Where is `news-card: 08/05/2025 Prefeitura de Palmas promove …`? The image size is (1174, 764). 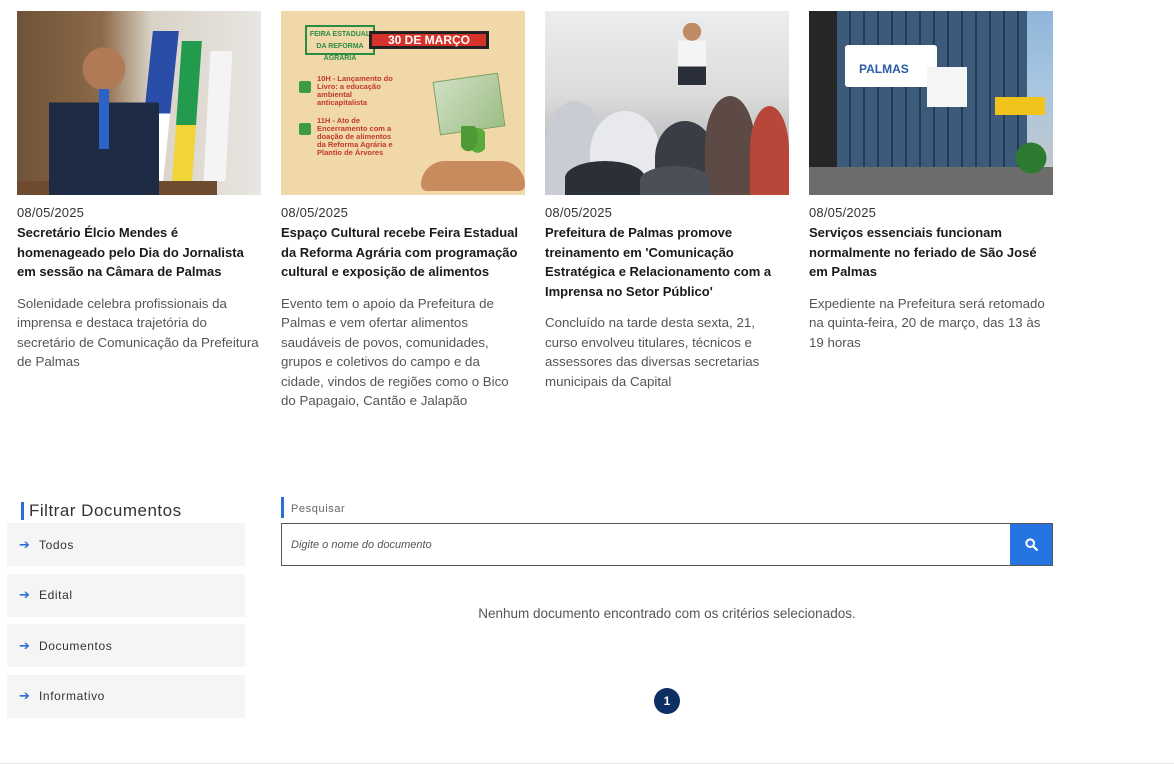
news-card: 08/05/2025 Prefeitura de Palmas promove … is located at coordinates (667, 211).